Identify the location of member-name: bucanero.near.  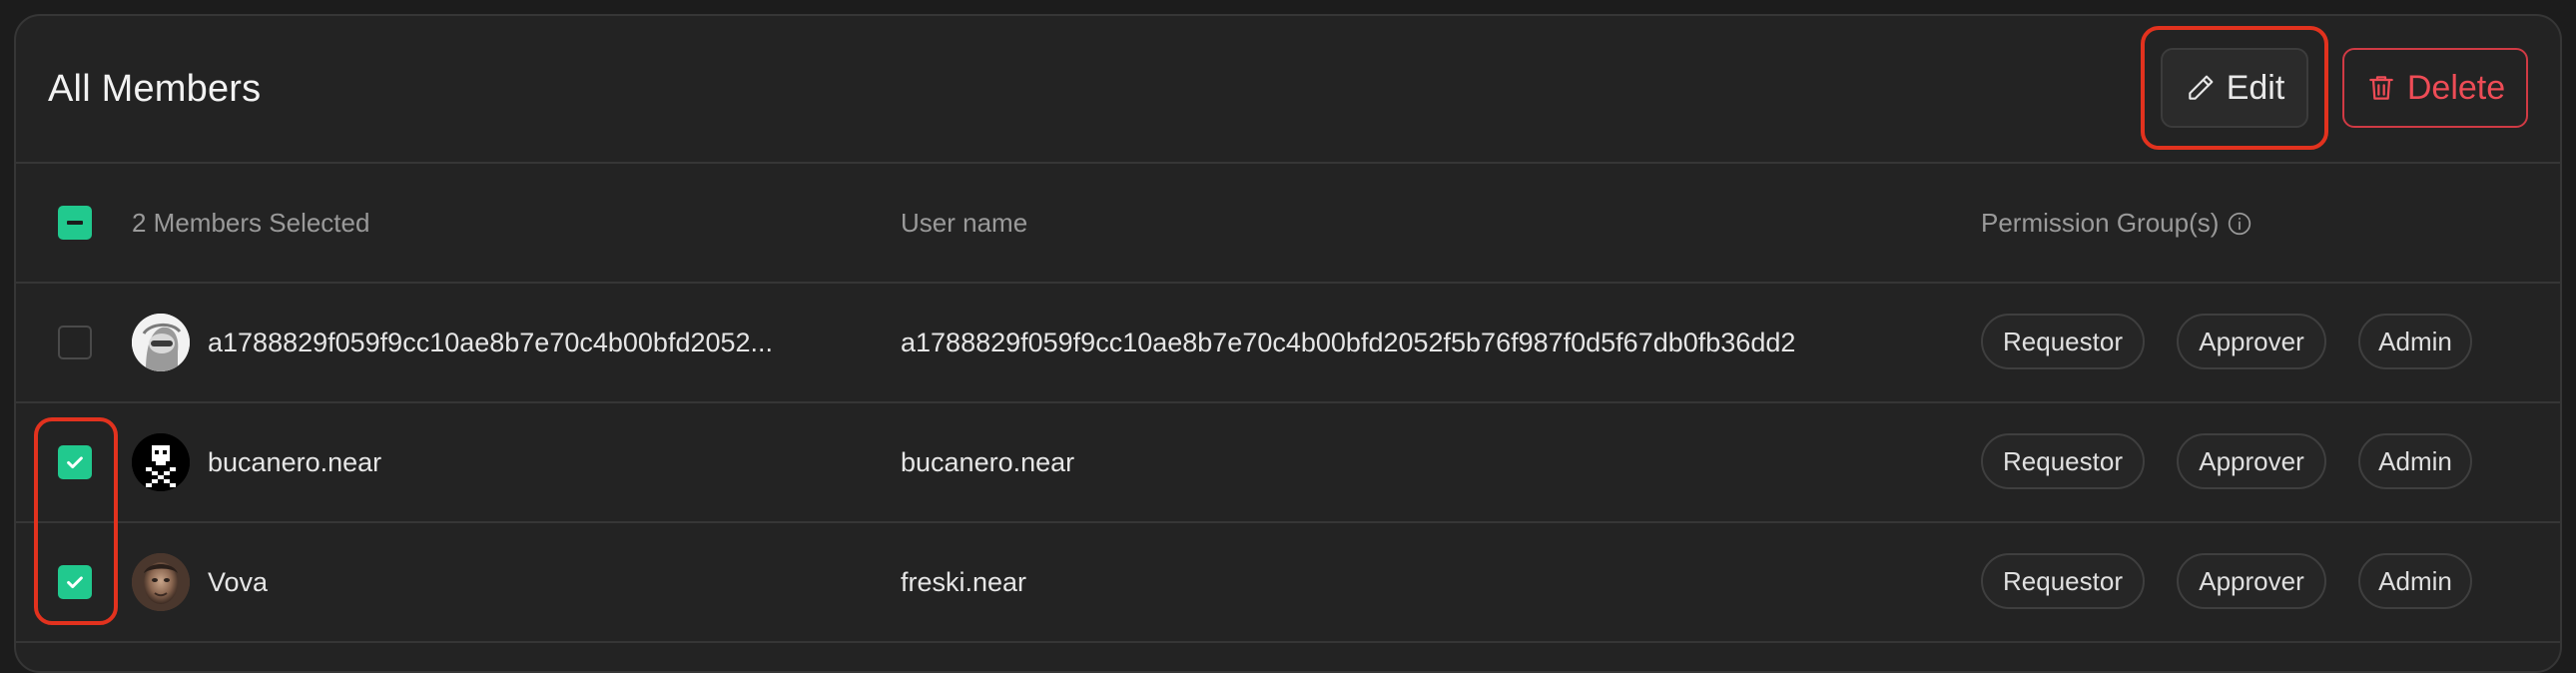
(295, 462).